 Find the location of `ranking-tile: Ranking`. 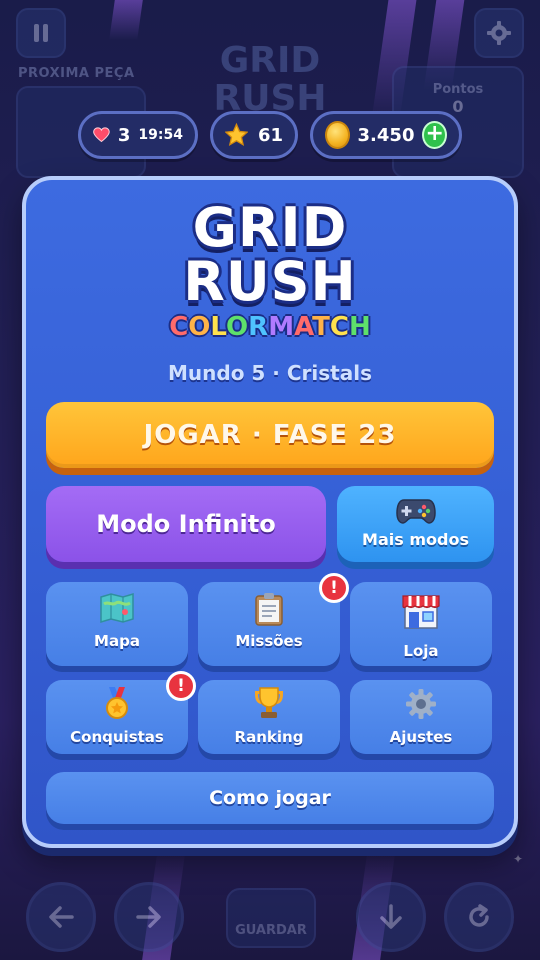

ranking-tile: Ranking is located at coordinates (269, 717).